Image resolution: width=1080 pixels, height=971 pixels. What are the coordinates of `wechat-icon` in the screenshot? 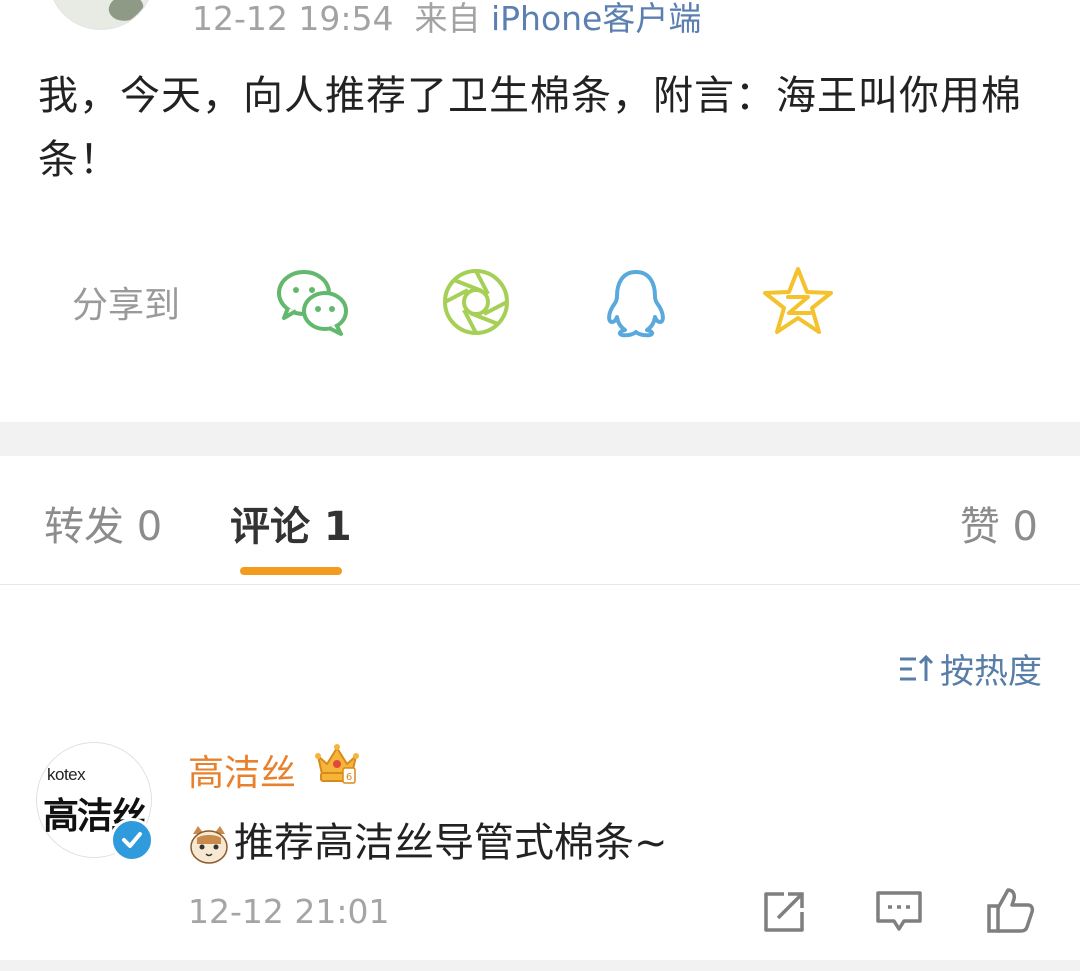 It's located at (312, 302).